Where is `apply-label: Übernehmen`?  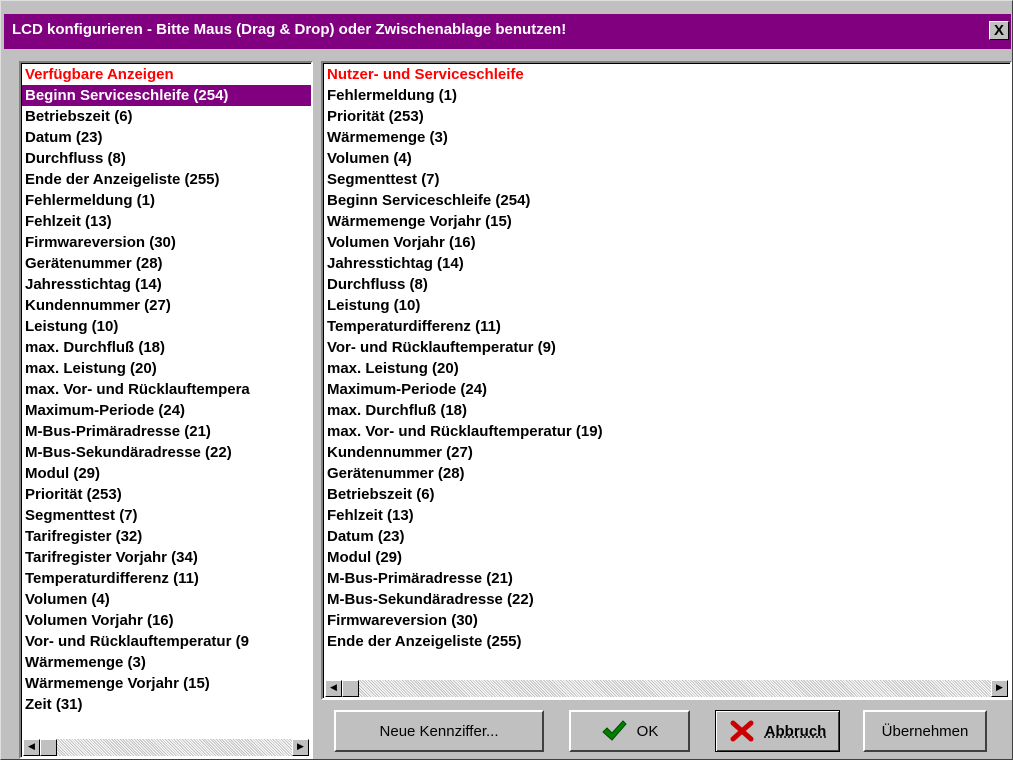 apply-label: Übernehmen is located at coordinates (925, 731).